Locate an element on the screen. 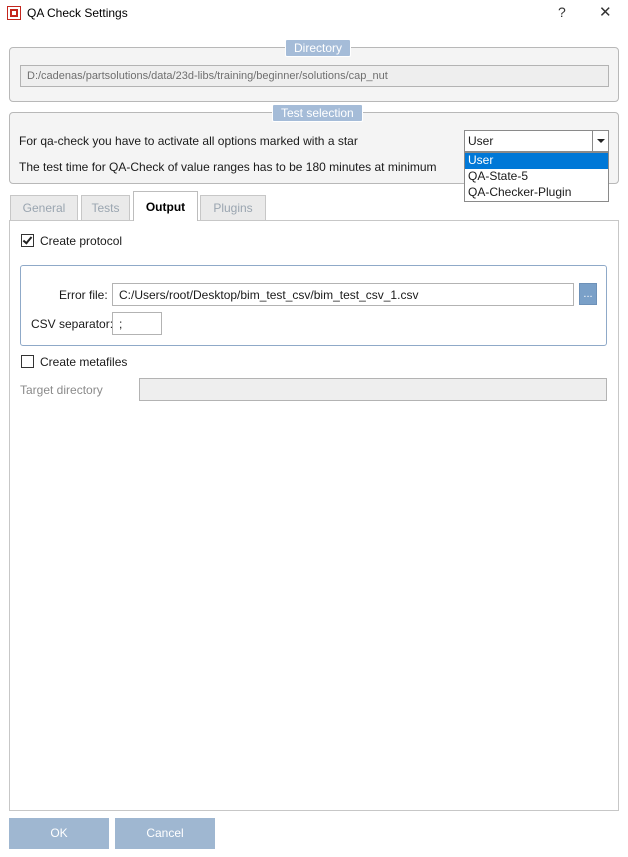 The height and width of the screenshot is (857, 628). close-icon: ✕ is located at coordinates (605, 12).